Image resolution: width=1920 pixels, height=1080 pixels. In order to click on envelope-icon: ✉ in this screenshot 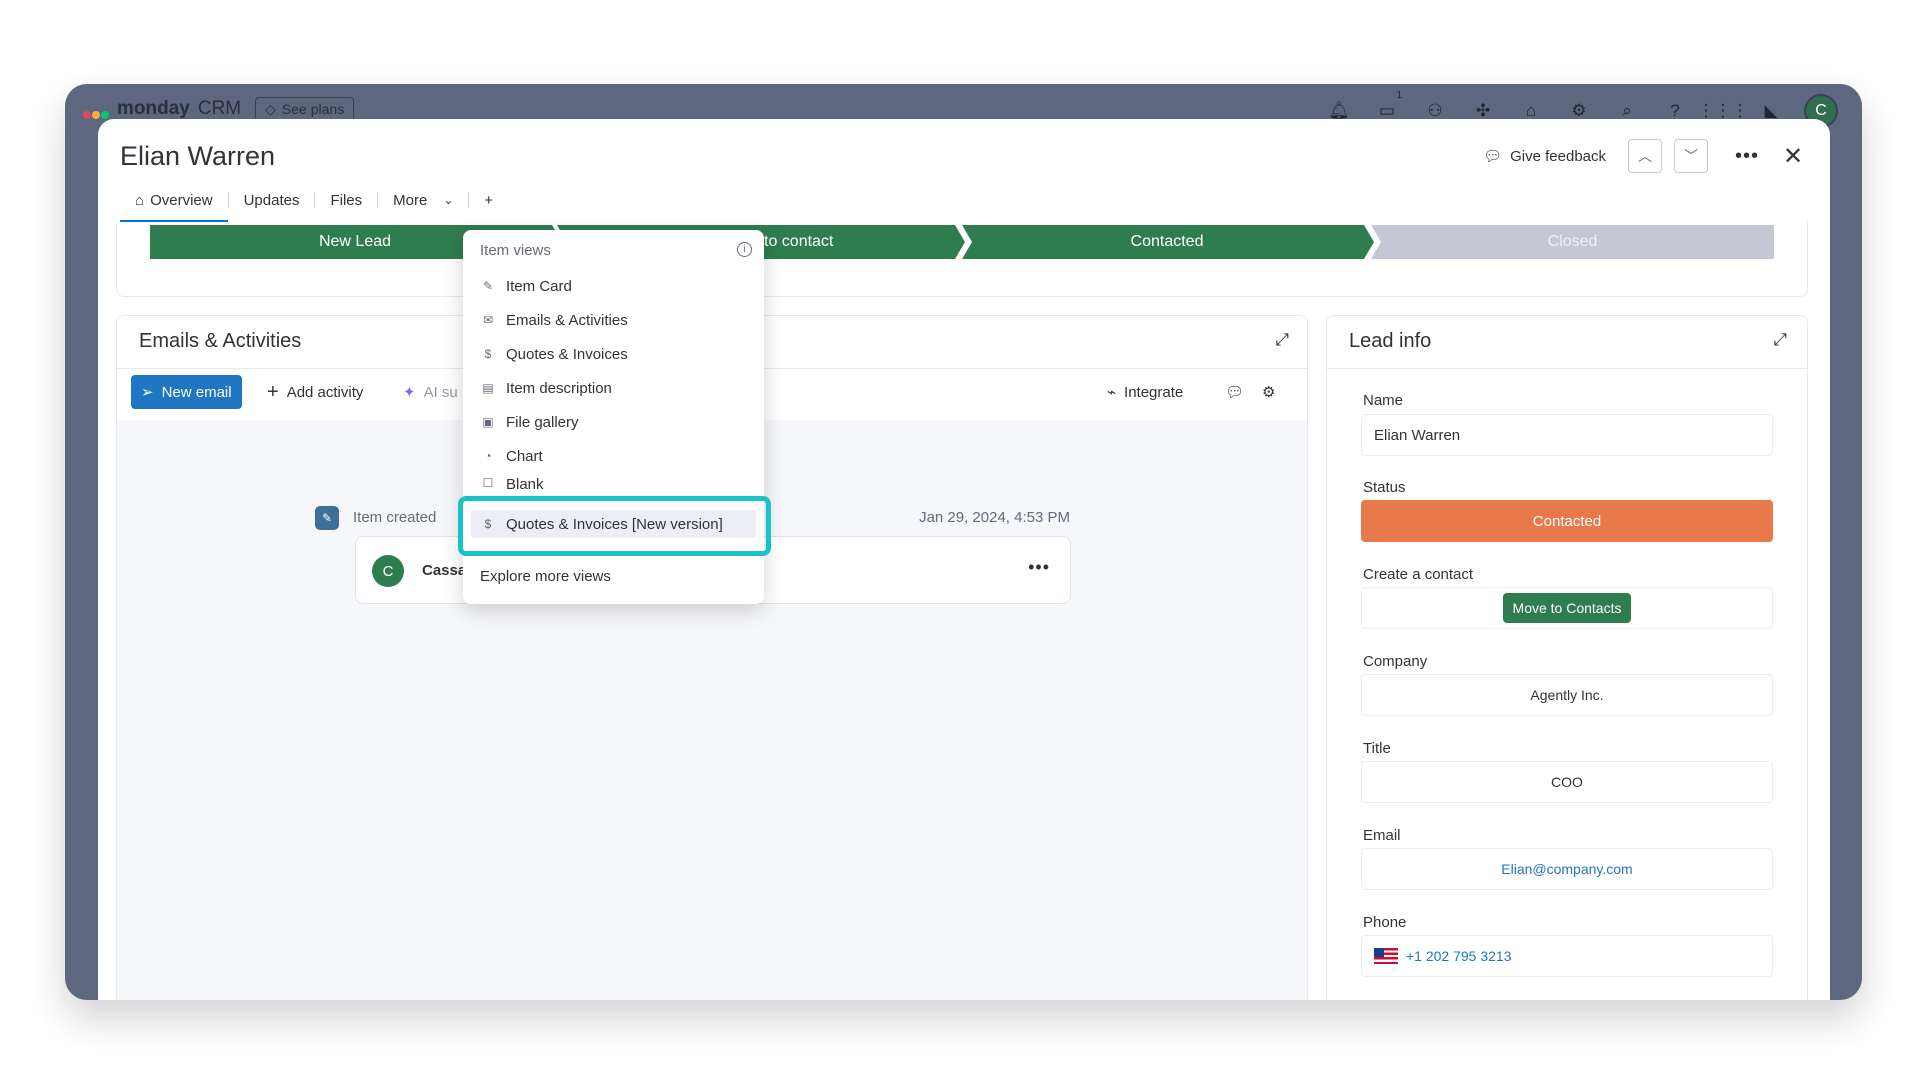, I will do `click(488, 320)`.